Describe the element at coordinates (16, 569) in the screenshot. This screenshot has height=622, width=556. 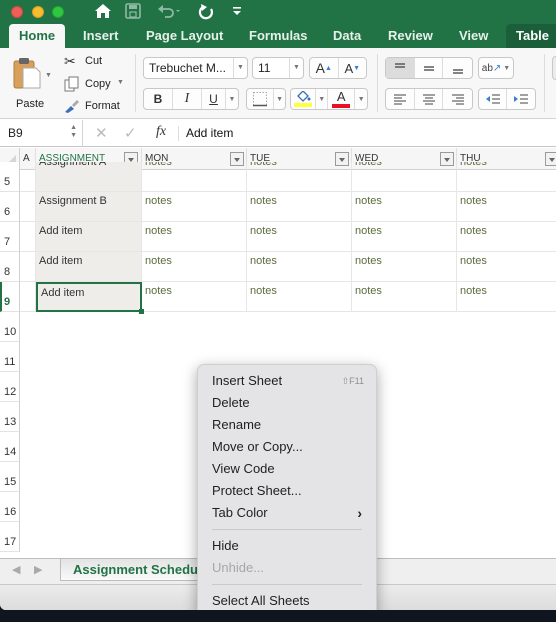
I see `scroll-left-icon: ◀` at that location.